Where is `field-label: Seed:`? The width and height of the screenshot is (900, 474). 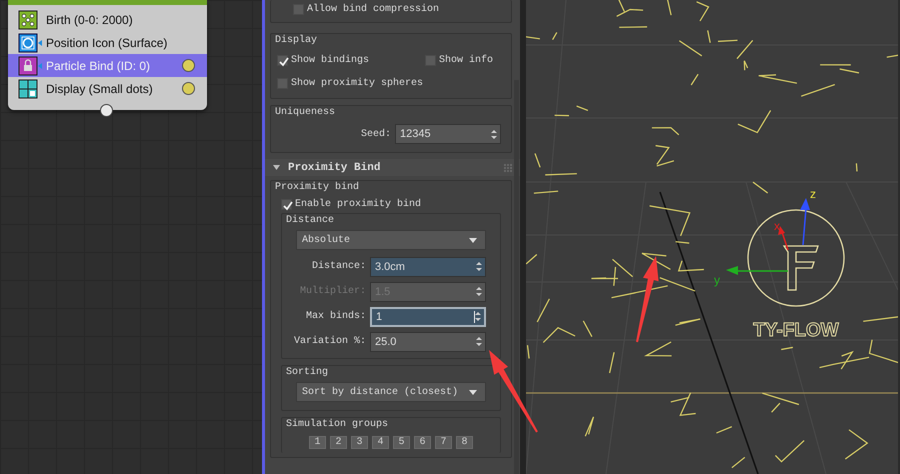
field-label: Seed: is located at coordinates (375, 134).